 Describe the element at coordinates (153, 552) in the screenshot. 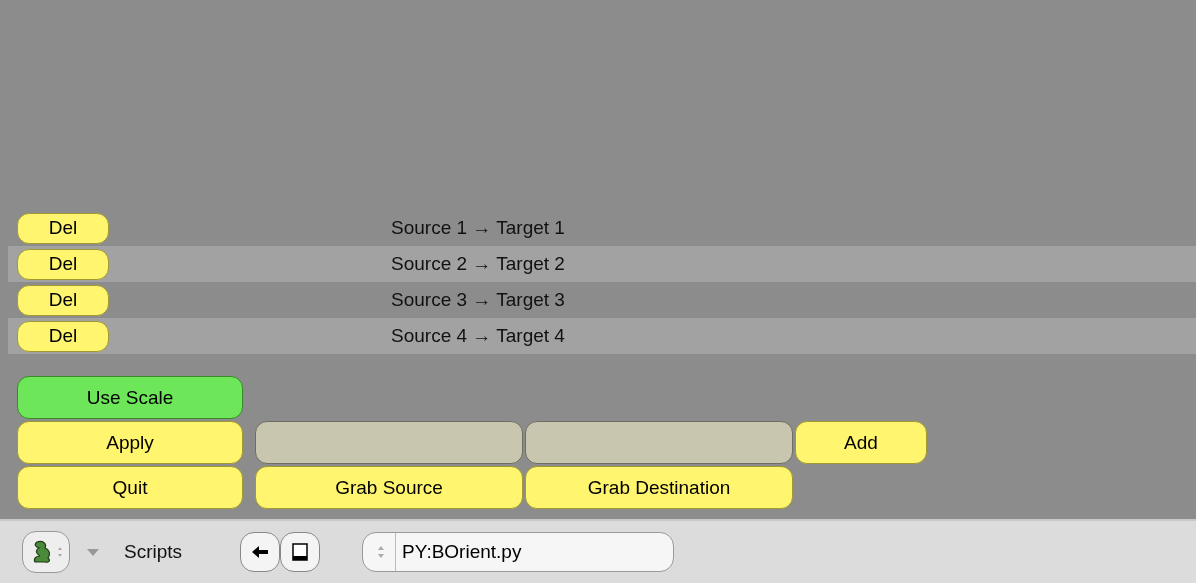

I see `scripts-menu: Scripts` at that location.